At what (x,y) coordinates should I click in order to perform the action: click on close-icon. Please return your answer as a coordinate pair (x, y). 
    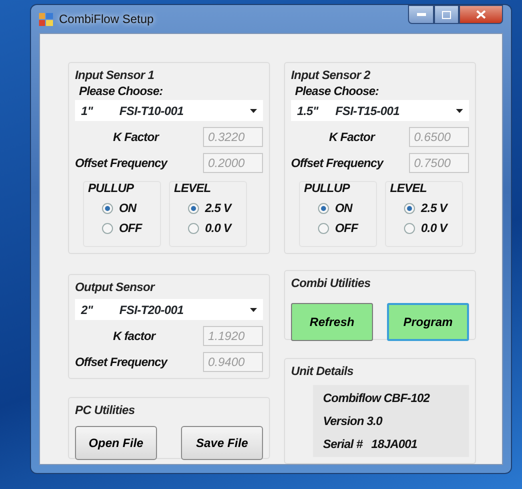
    Looking at the image, I should click on (481, 14).